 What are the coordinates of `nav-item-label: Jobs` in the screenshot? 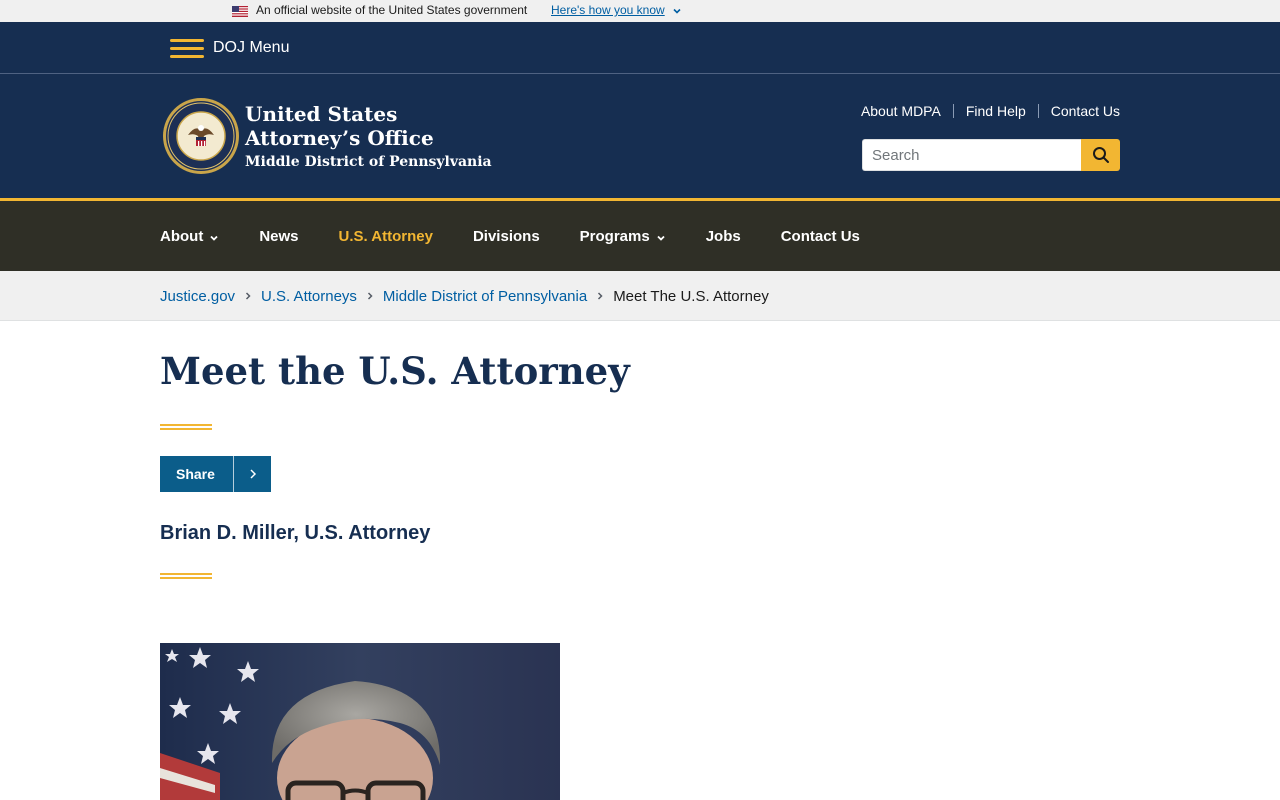 It's located at (723, 236).